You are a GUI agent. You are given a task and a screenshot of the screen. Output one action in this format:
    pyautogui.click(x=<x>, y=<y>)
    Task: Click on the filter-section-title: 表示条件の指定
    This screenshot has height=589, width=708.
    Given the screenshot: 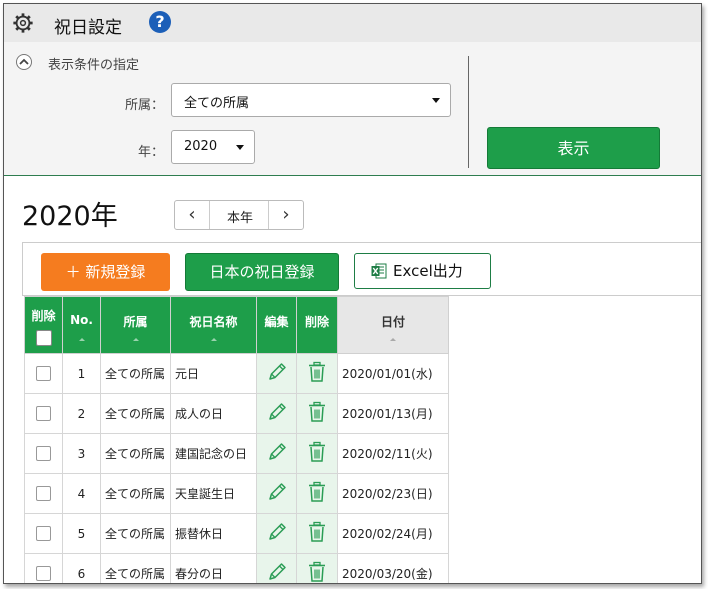 What is the action you would take?
    pyautogui.click(x=94, y=65)
    